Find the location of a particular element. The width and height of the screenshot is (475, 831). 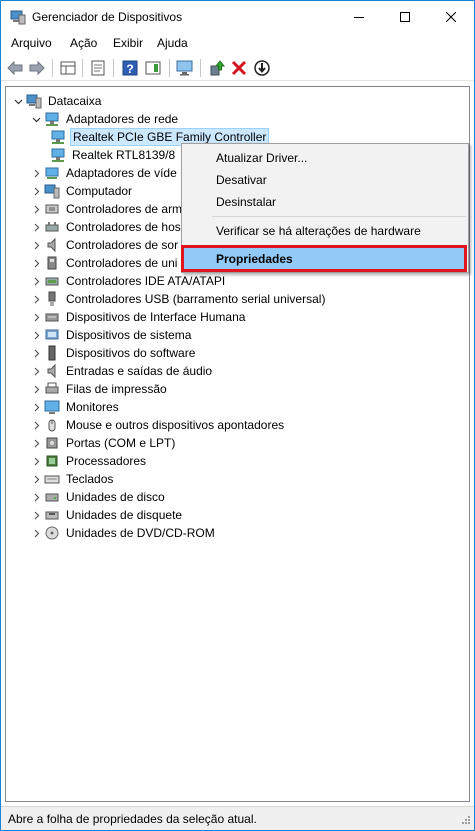

monitor-scan-icon is located at coordinates (185, 68).